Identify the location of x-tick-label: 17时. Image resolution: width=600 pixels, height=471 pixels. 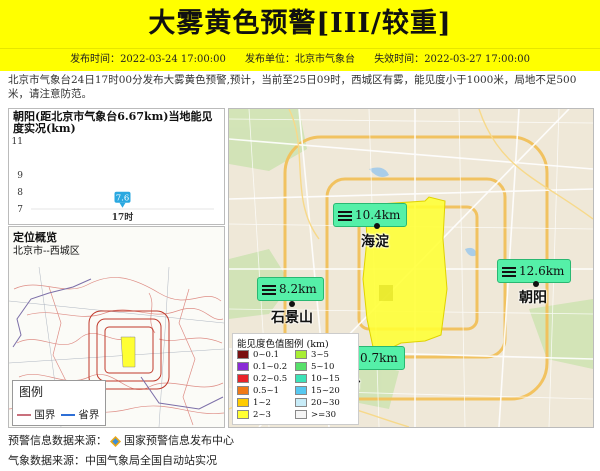
(123, 217).